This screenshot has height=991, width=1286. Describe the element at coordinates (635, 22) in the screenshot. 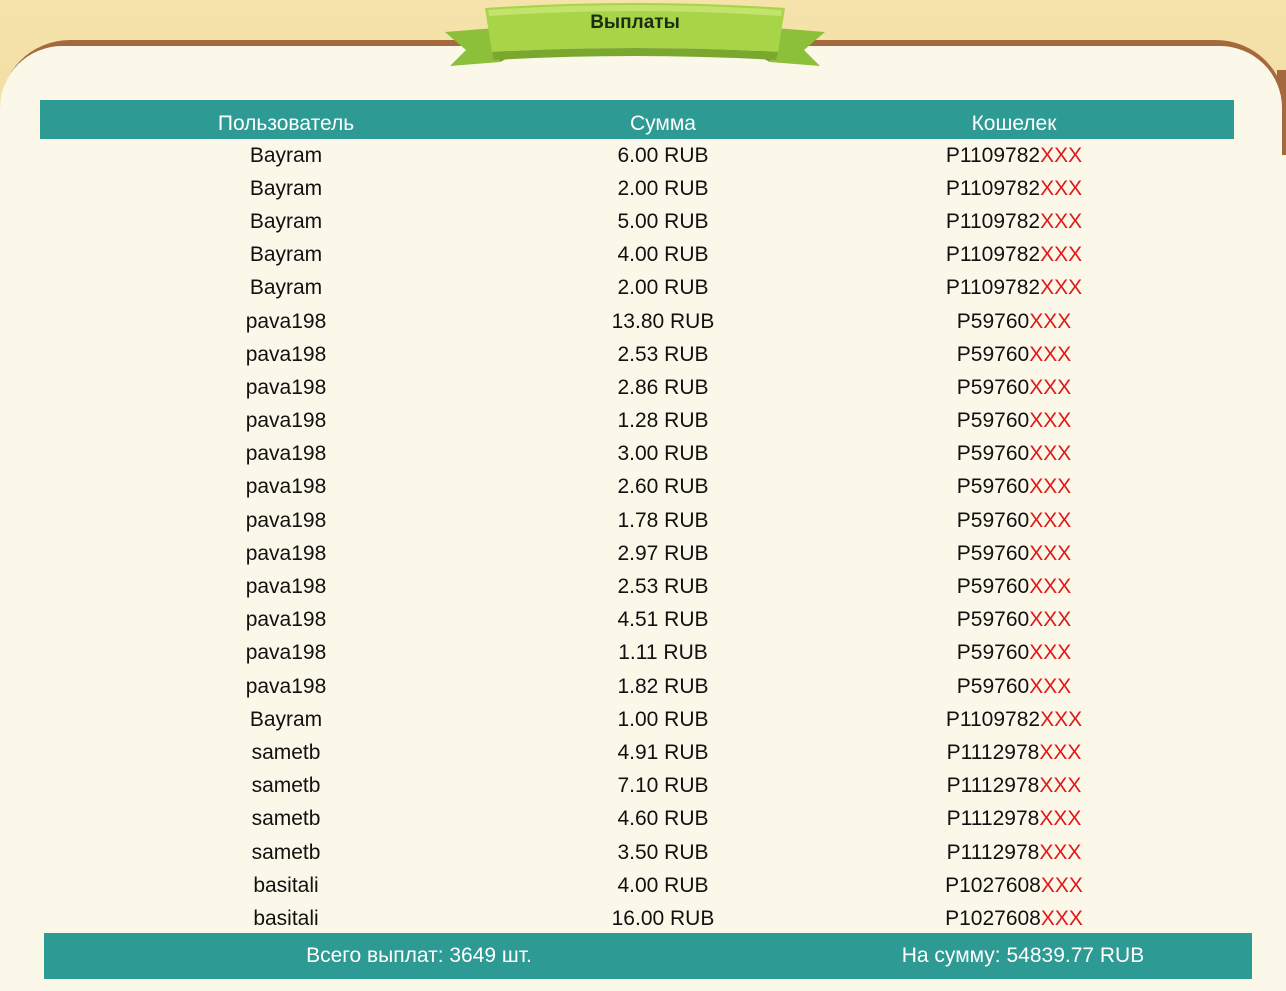

I see `page-title: Выплаты` at that location.